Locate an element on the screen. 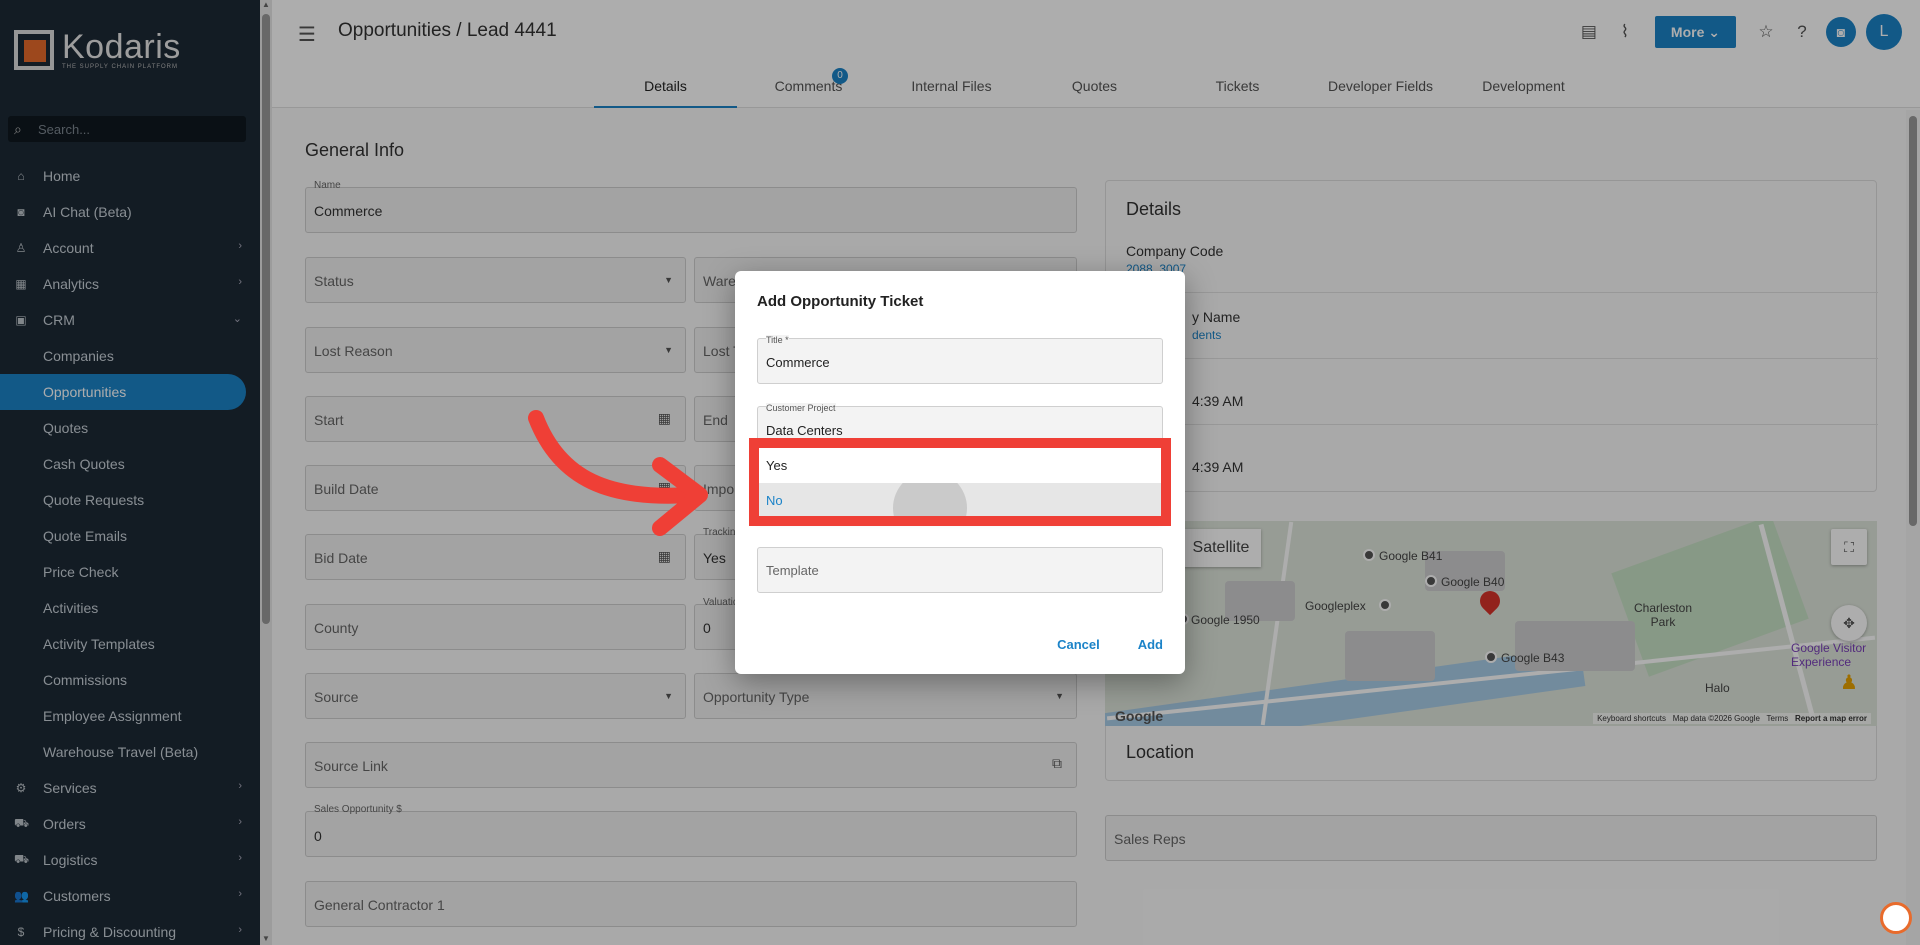  dialog-title: Add Opportunity Ticket is located at coordinates (840, 301).